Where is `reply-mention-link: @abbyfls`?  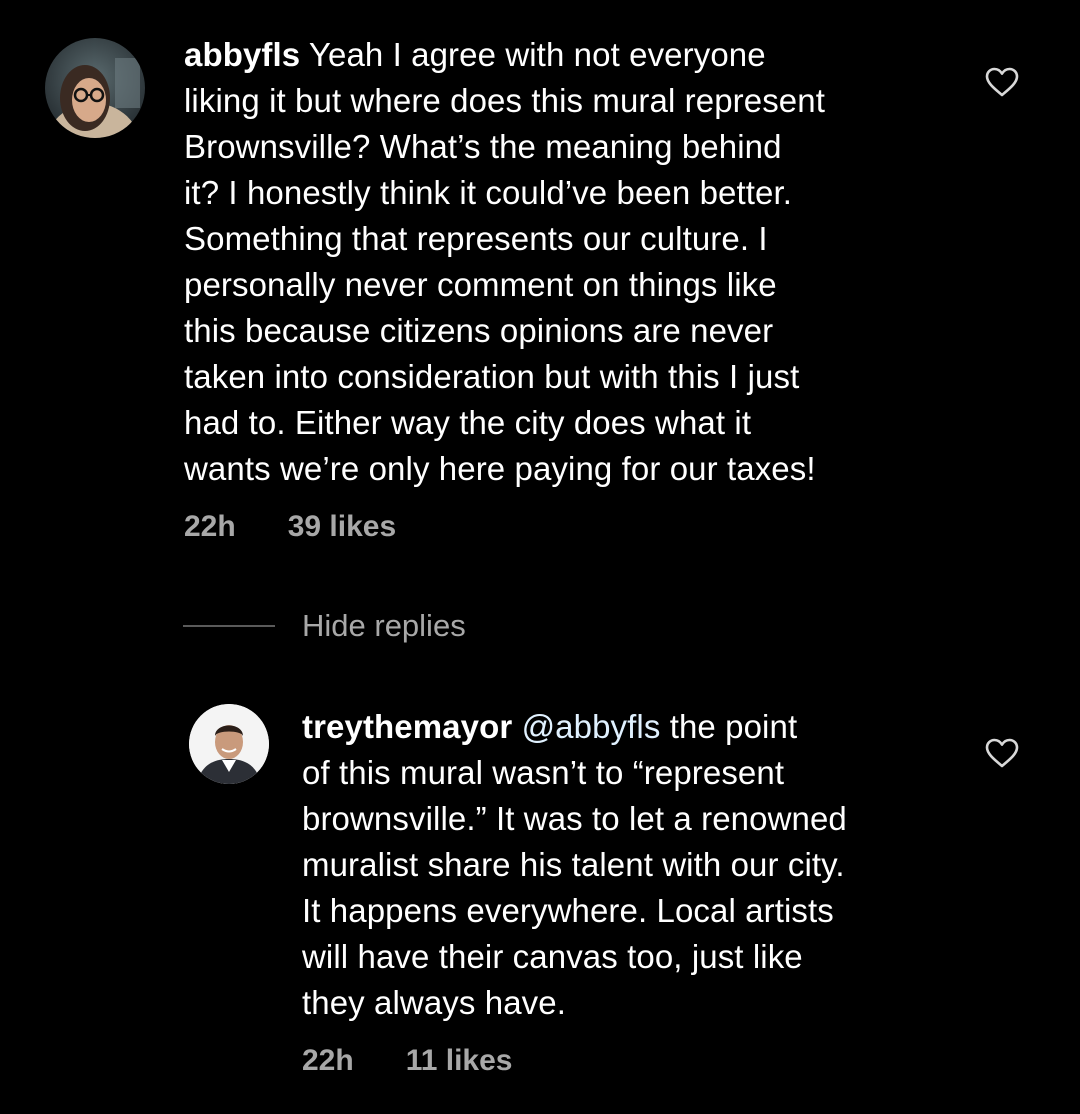
reply-mention-link: @abbyfls is located at coordinates (591, 726).